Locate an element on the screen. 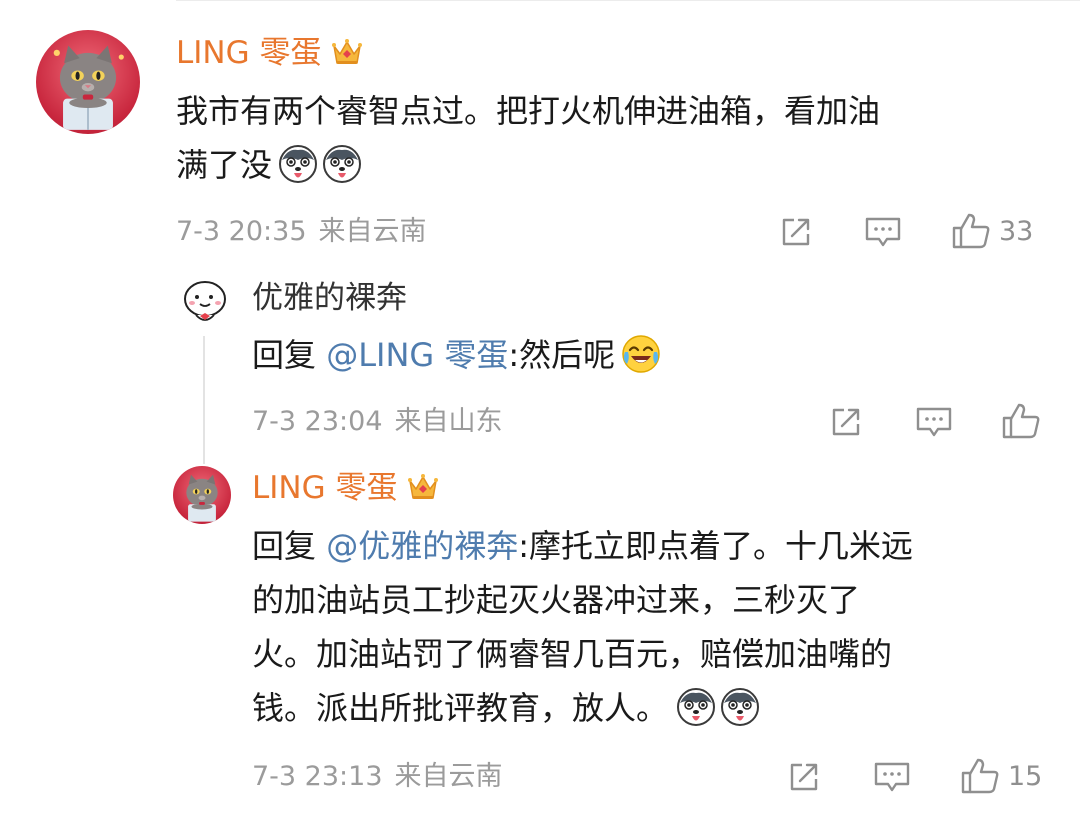  reply-line: 钱。派出所批评教育，放人。 is located at coordinates (657, 708).